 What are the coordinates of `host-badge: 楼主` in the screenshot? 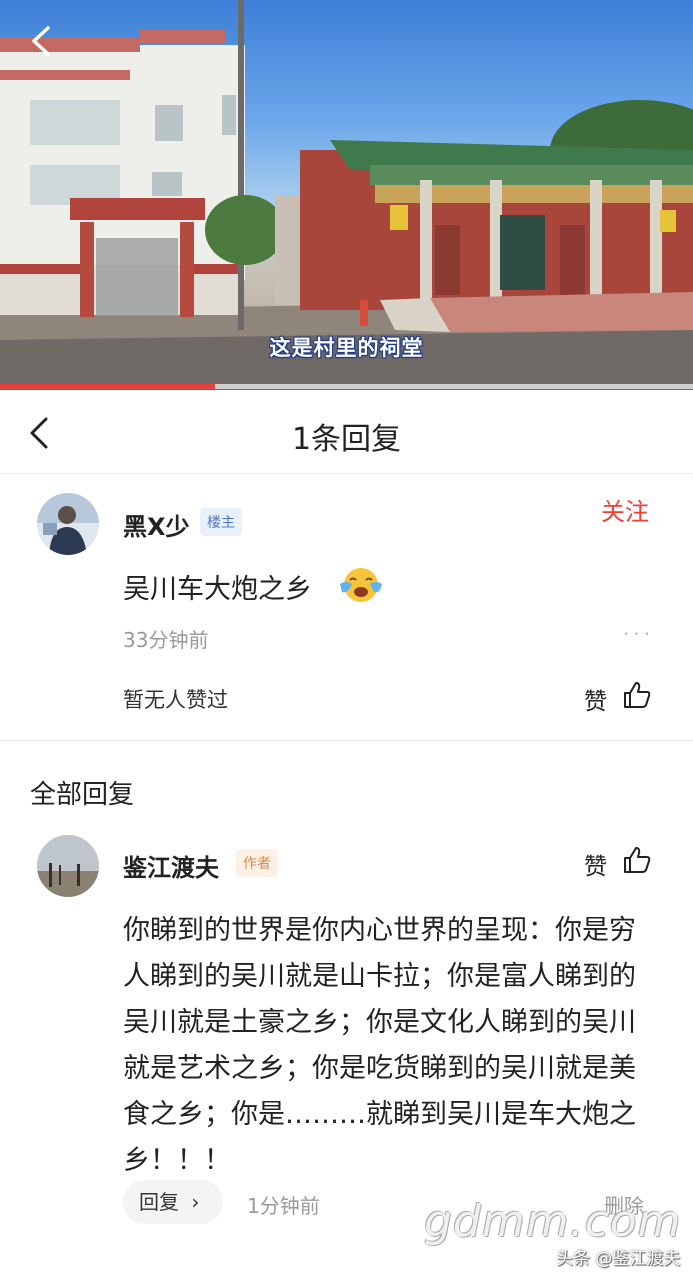 It's located at (221, 522).